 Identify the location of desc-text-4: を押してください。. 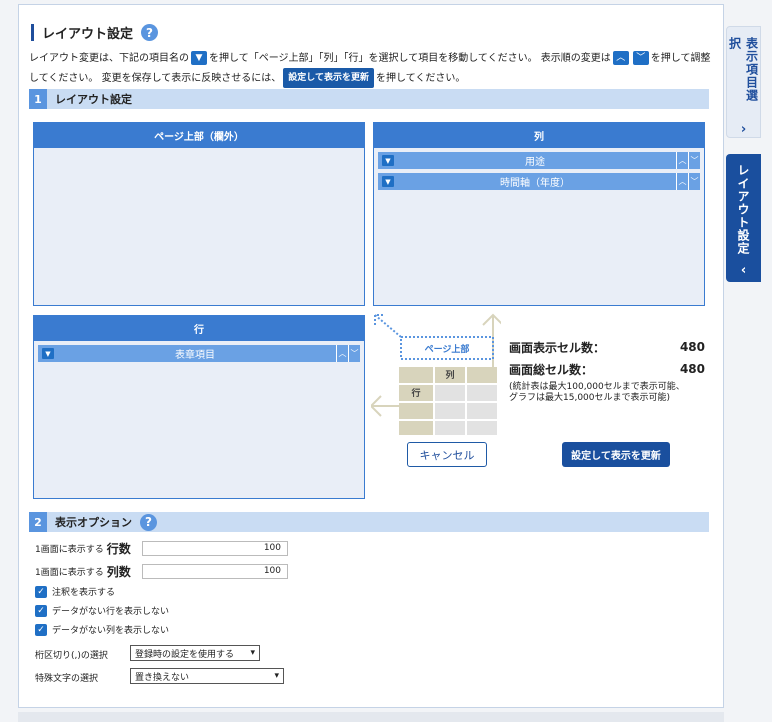
(421, 78).